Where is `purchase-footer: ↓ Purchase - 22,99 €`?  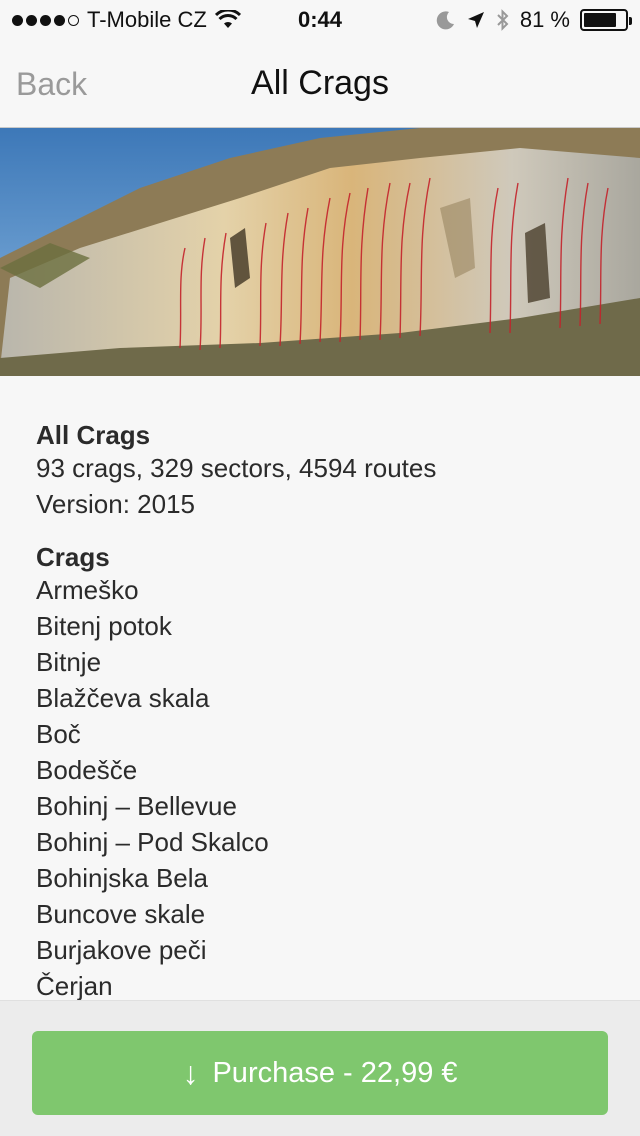 purchase-footer: ↓ Purchase - 22,99 € is located at coordinates (320, 1068).